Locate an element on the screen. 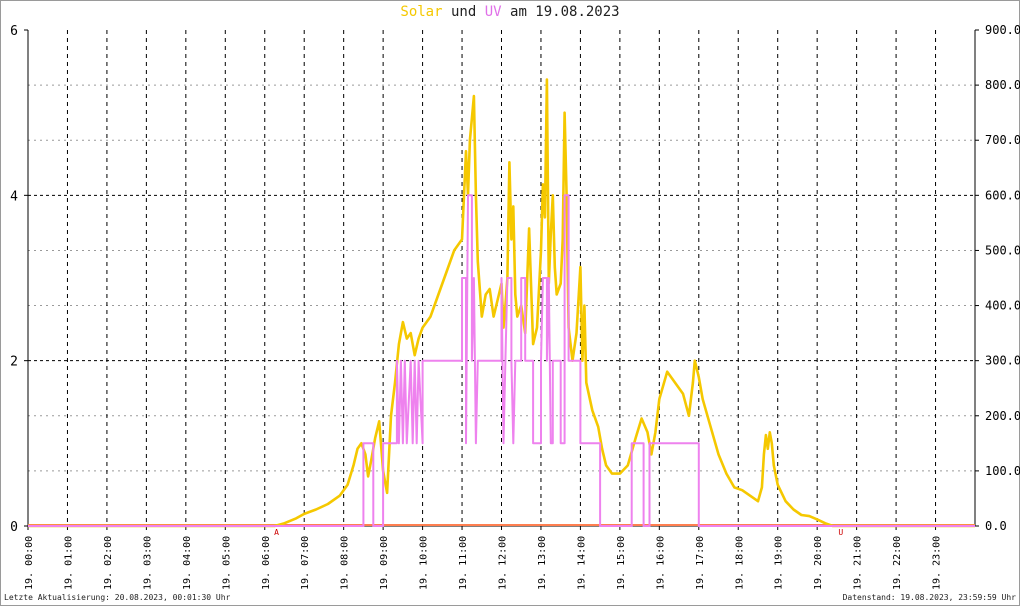 The width and height of the screenshot is (1020, 606). x-tick-label: 19. 07:00 is located at coordinates (305, 563).